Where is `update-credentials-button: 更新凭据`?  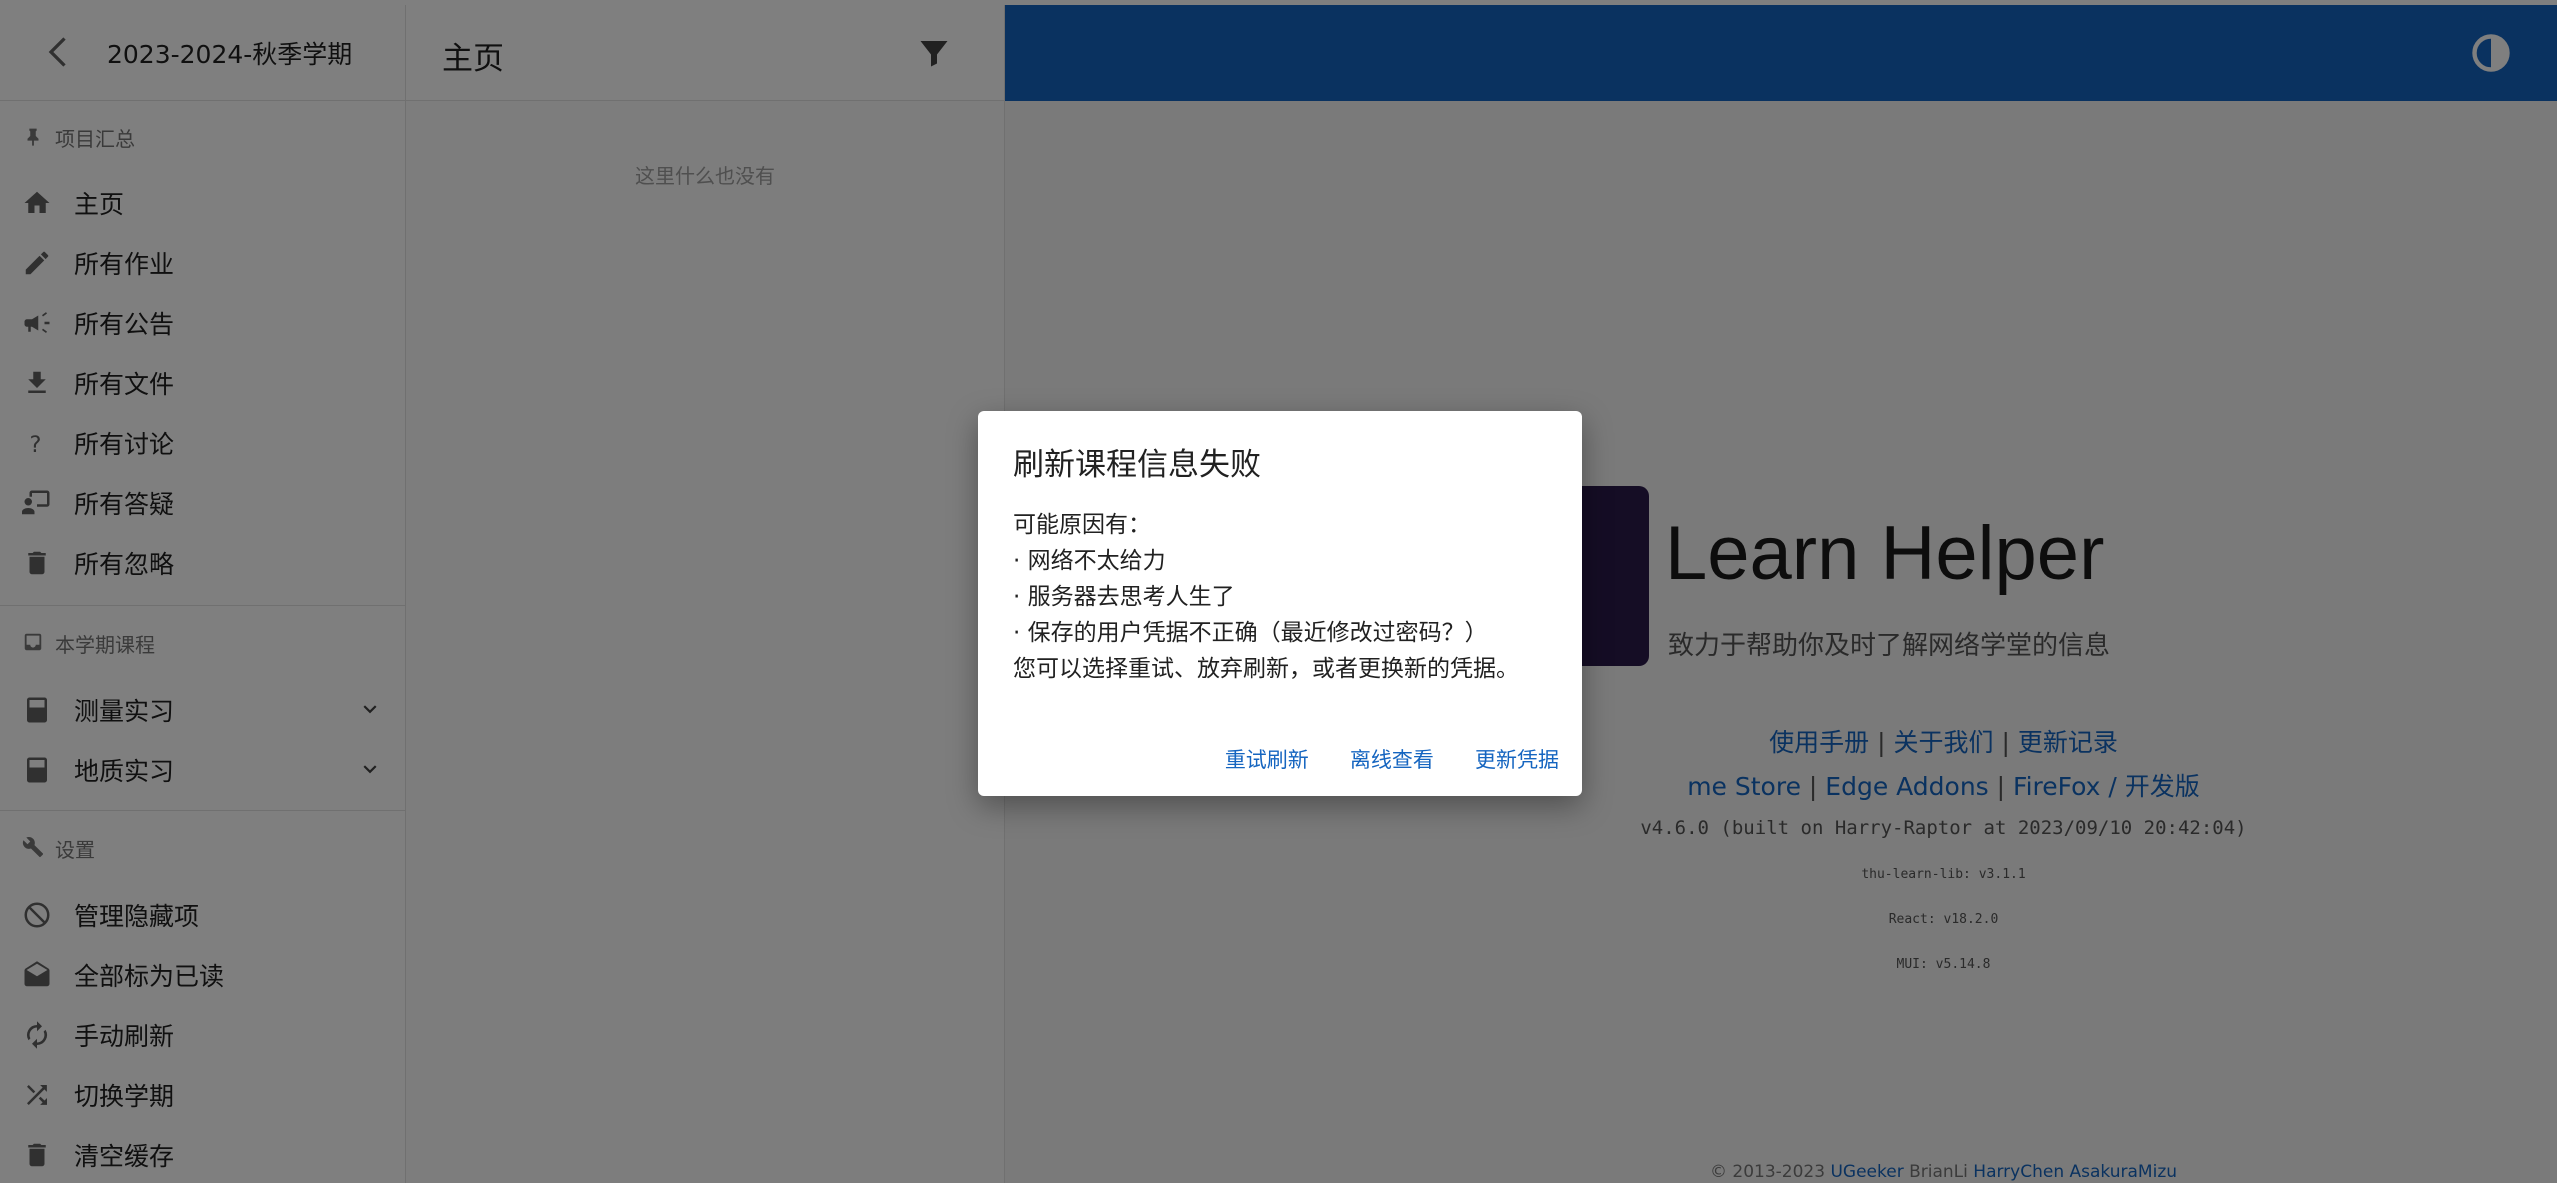 update-credentials-button: 更新凭据 is located at coordinates (1517, 759).